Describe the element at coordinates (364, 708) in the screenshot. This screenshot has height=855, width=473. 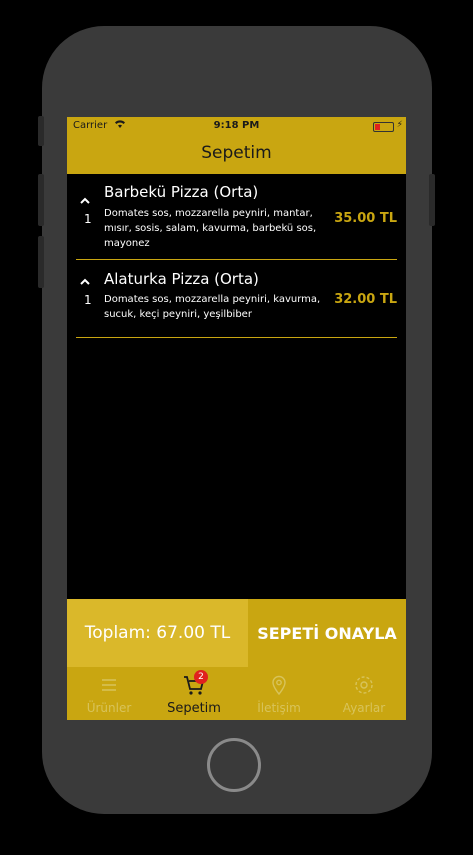
I see `tab-label: Ayarlar` at that location.